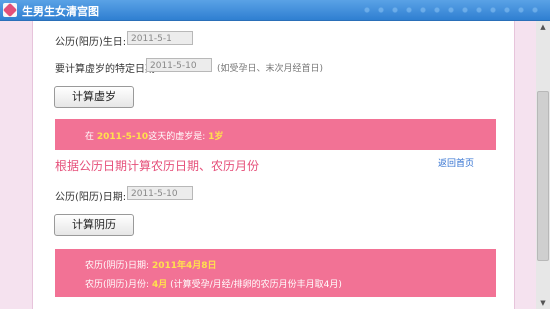 The width and height of the screenshot is (550, 309). Describe the element at coordinates (456, 162) in the screenshot. I see `back-home-link: 返回首页` at that location.